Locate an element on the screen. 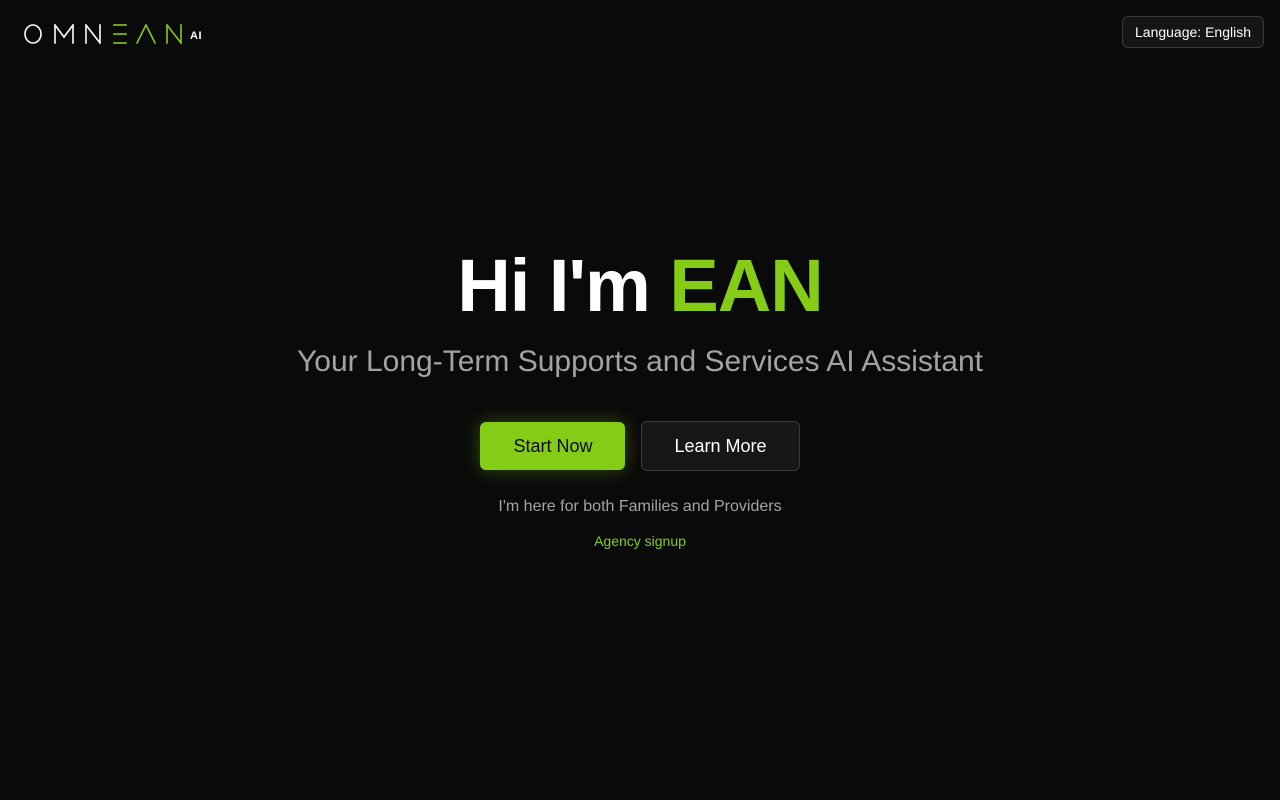  agency-signup-link: Agency signup is located at coordinates (640, 541).